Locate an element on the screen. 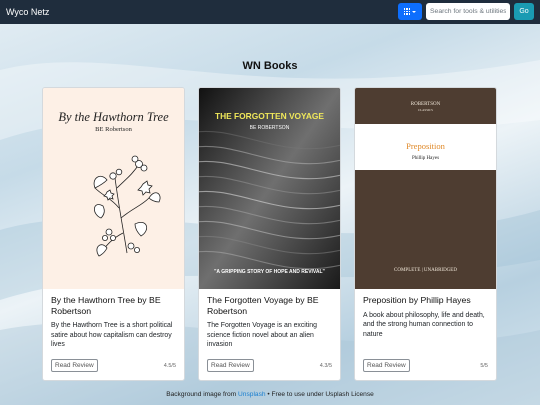 The width and height of the screenshot is (540, 405). search-input is located at coordinates (468, 11).